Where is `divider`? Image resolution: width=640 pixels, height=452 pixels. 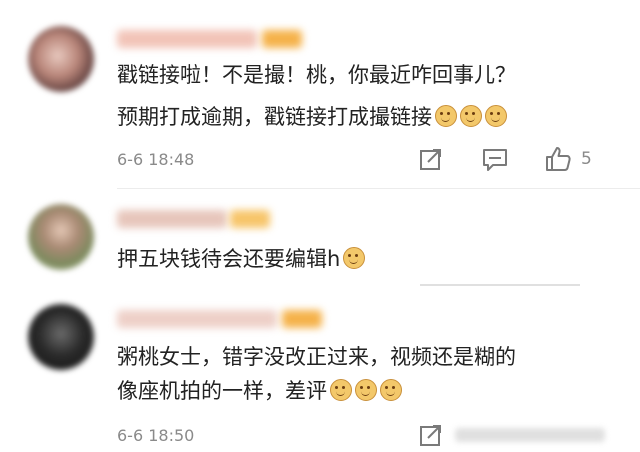 divider is located at coordinates (378, 188).